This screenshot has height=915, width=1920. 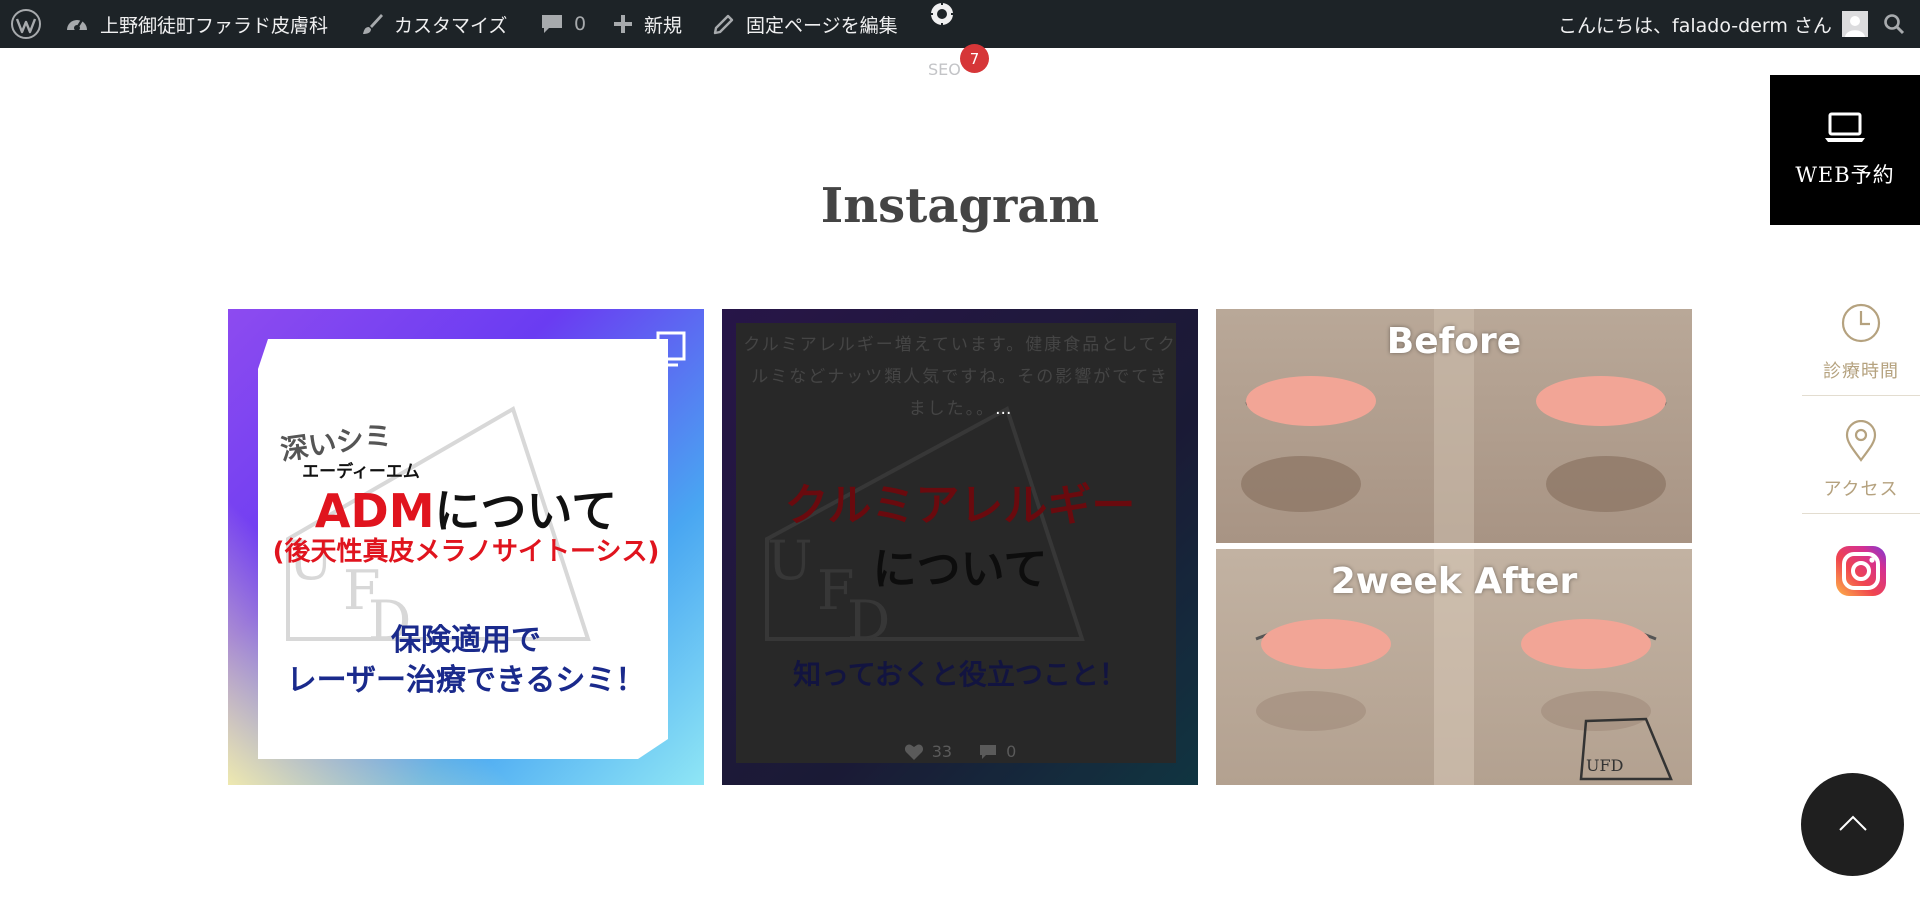 What do you see at coordinates (1861, 489) in the screenshot?
I see `access-label: アクセス` at bounding box center [1861, 489].